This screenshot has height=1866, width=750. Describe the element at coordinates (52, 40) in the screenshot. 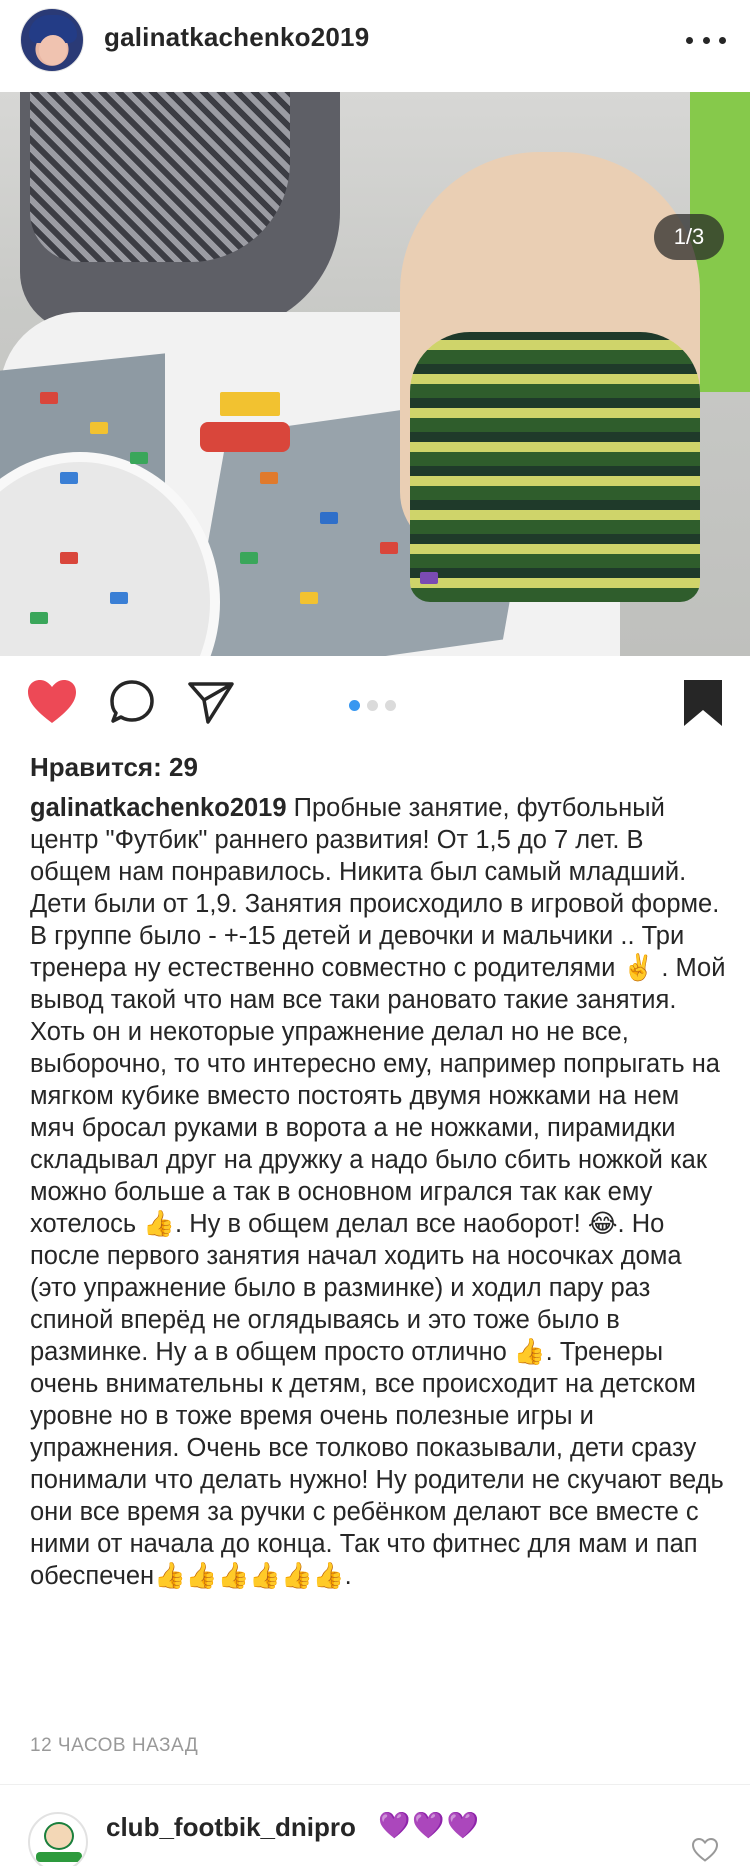

I see `avatar` at that location.